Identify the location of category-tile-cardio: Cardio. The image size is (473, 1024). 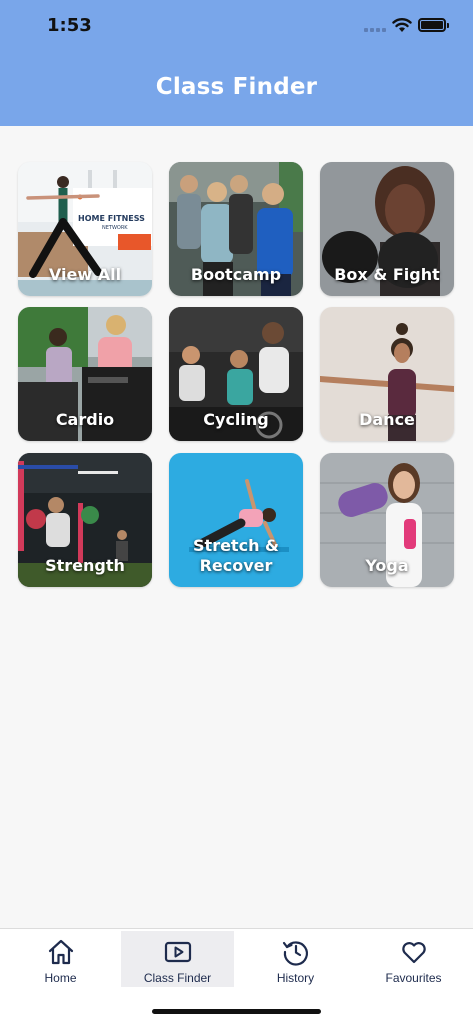
(85, 374).